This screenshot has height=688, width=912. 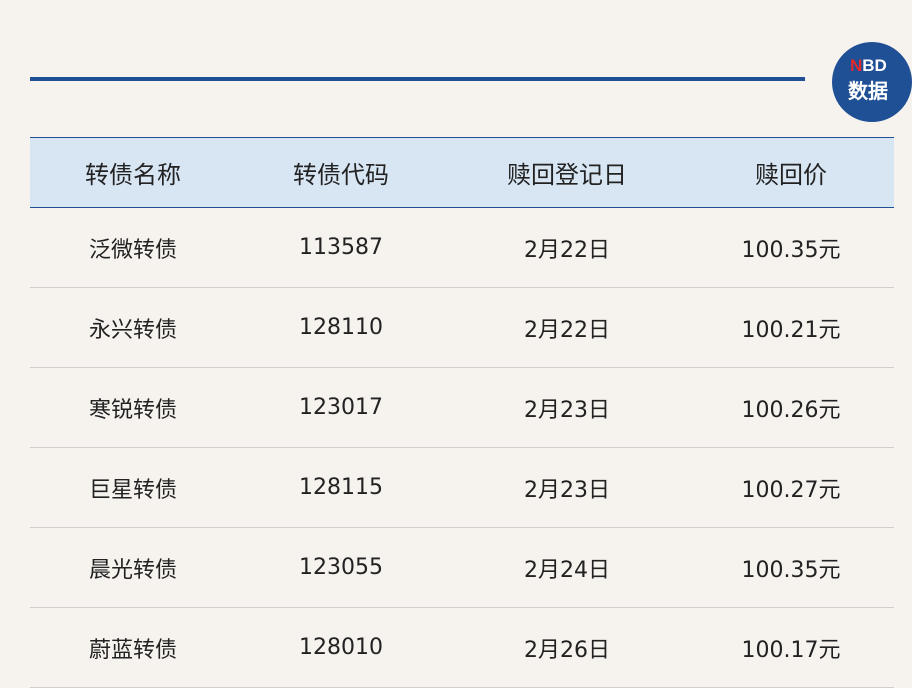 I want to click on cell-bond-code: 128115, so click(x=341, y=487).